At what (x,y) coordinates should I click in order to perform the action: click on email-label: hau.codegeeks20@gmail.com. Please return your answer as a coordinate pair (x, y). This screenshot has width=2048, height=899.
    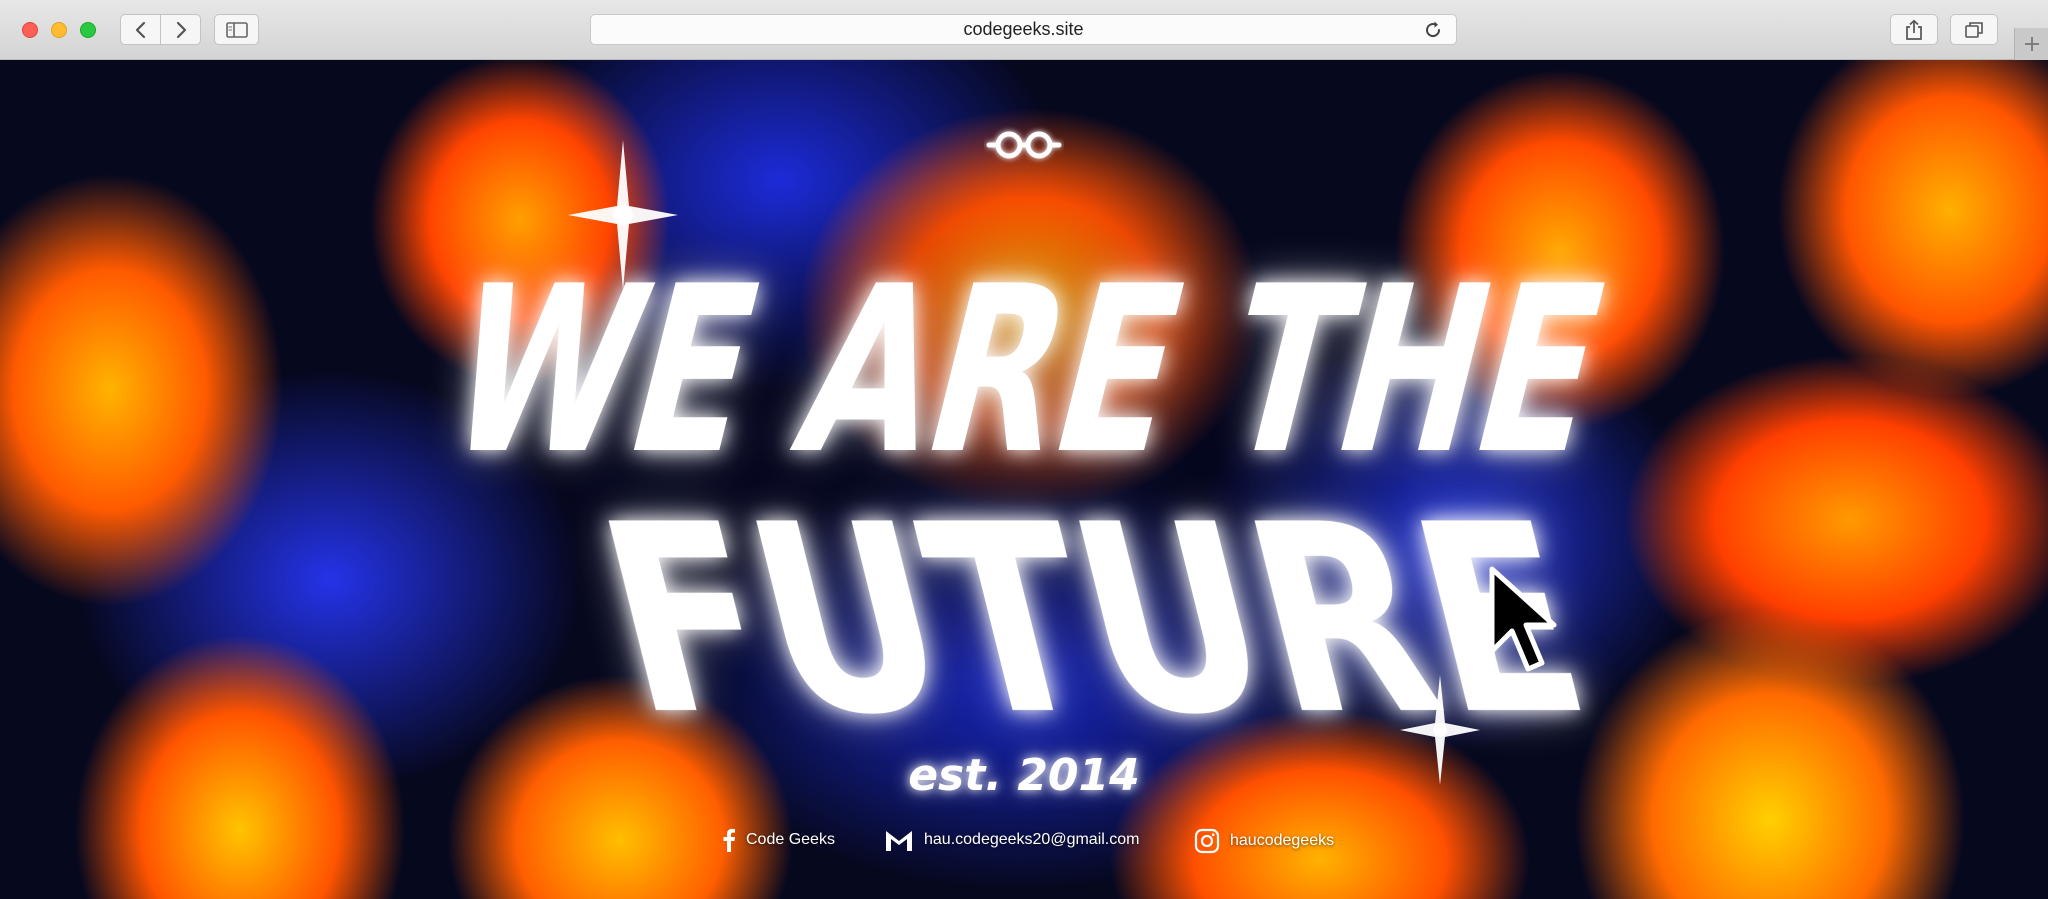
    Looking at the image, I should click on (1032, 839).